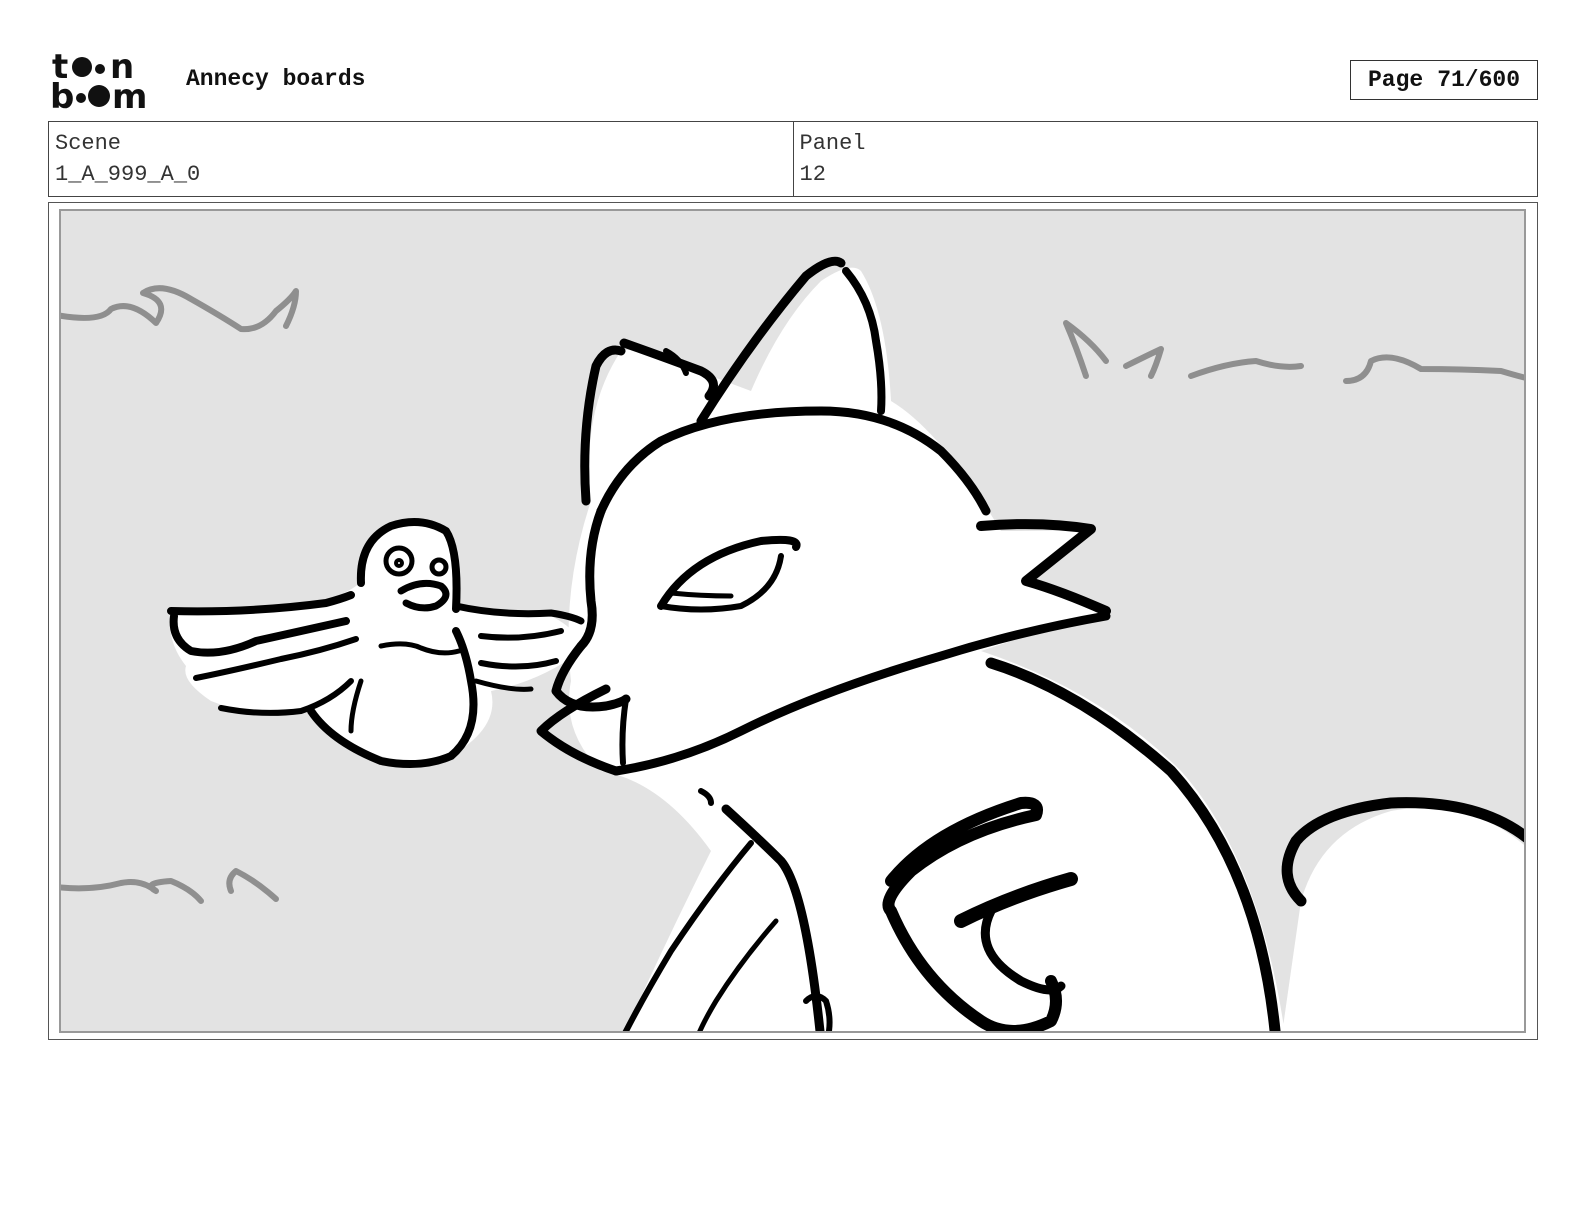 Image resolution: width=1584 pixels, height=1224 pixels. Describe the element at coordinates (1479, 80) in the screenshot. I see `page-number: 71/600` at that location.